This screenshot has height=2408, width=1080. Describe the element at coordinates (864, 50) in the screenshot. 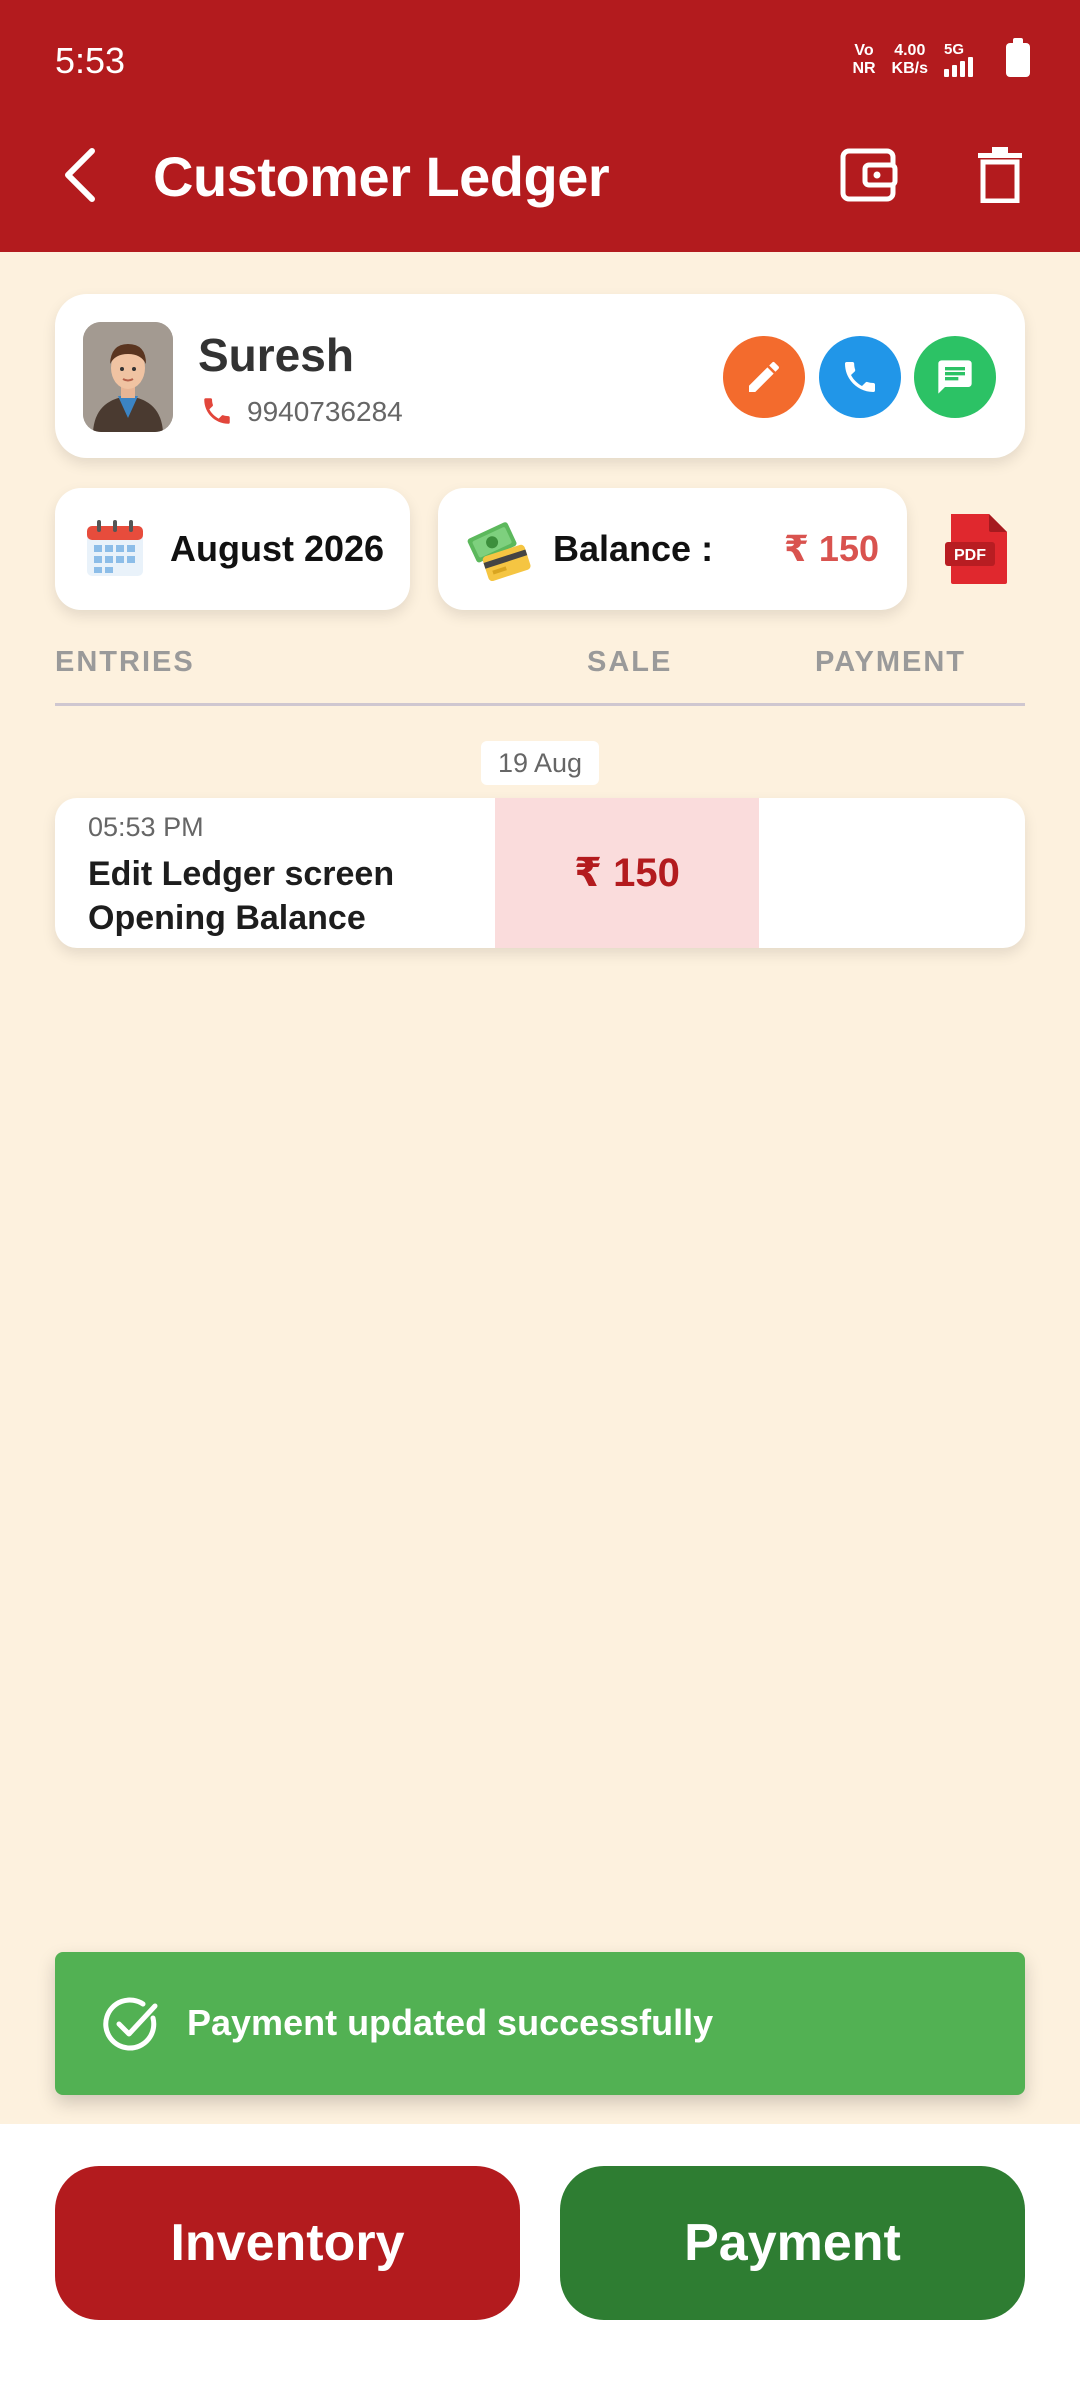

I see `volte-top: Vo` at that location.